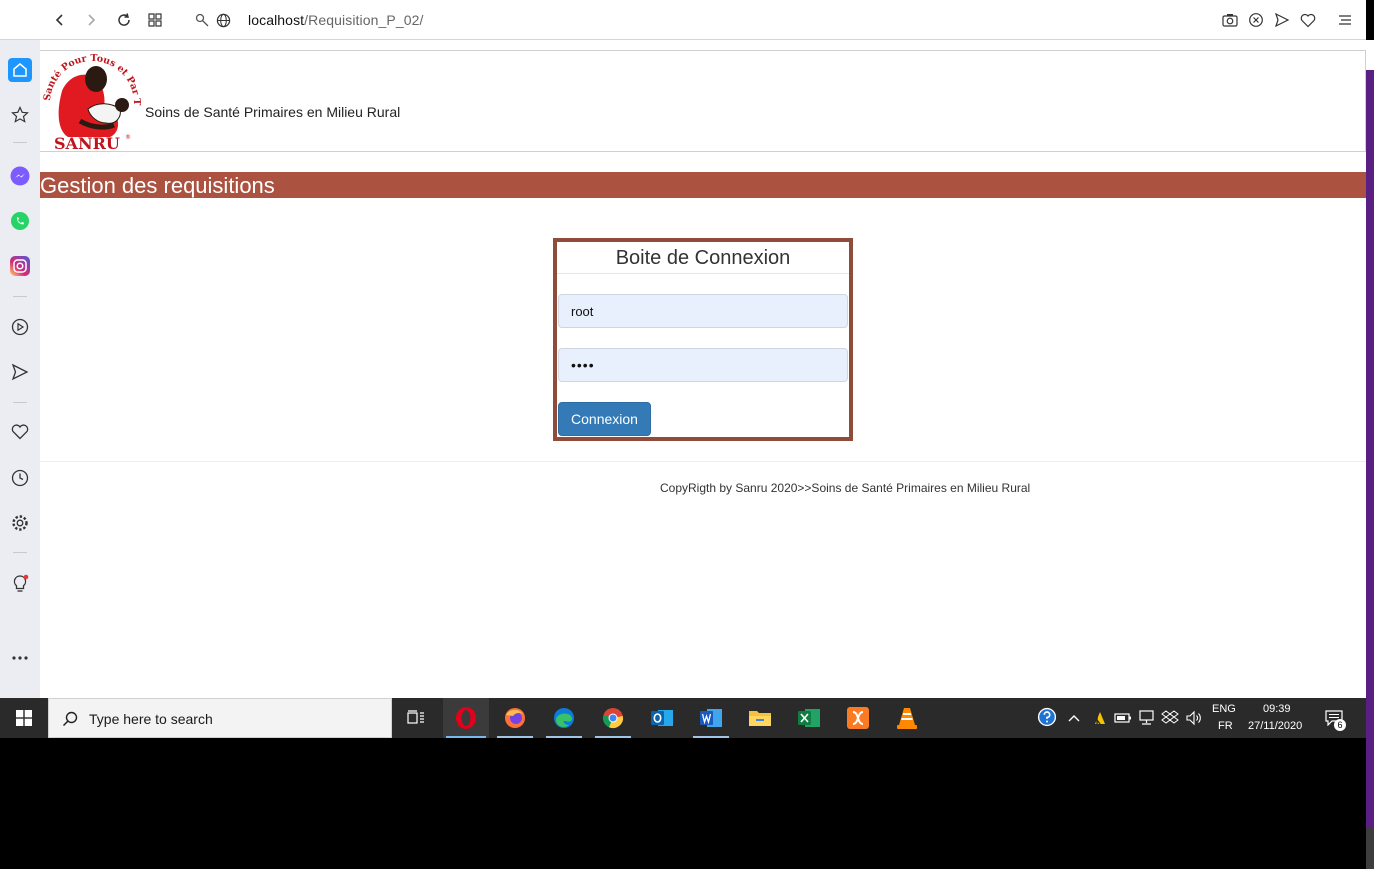 The image size is (1374, 869). I want to click on password-input: ••••, so click(703, 365).